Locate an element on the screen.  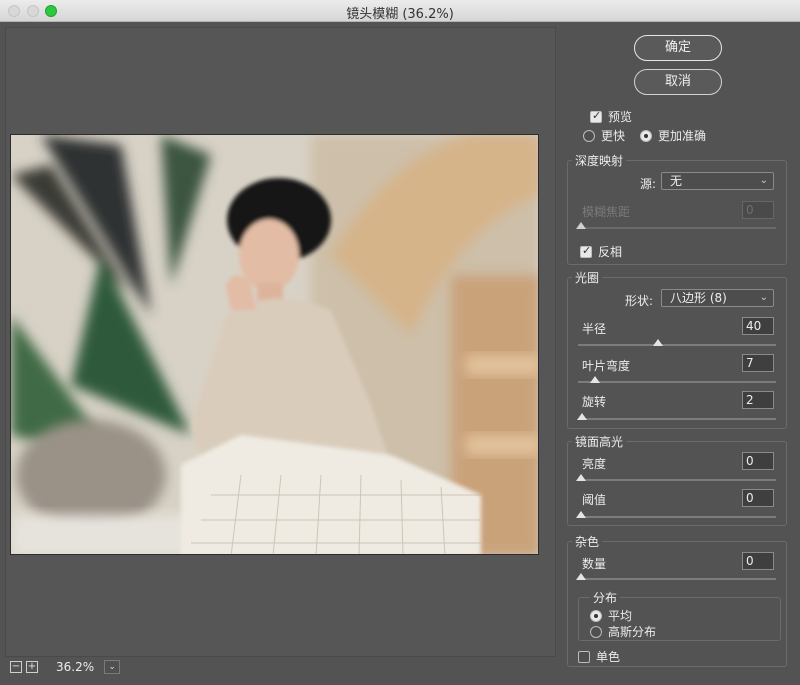
radio-faster: 更快 is located at coordinates (604, 135).